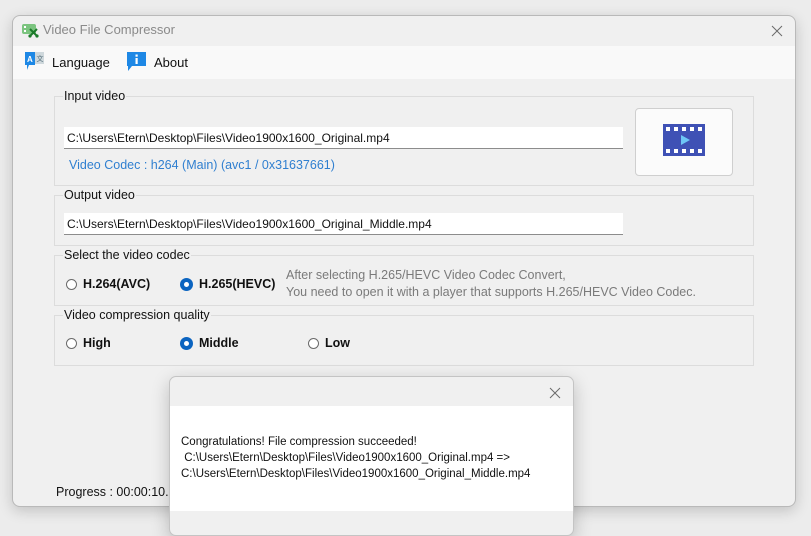 The height and width of the screenshot is (536, 811). I want to click on radio-h265: H.265(HEVC), so click(227, 284).